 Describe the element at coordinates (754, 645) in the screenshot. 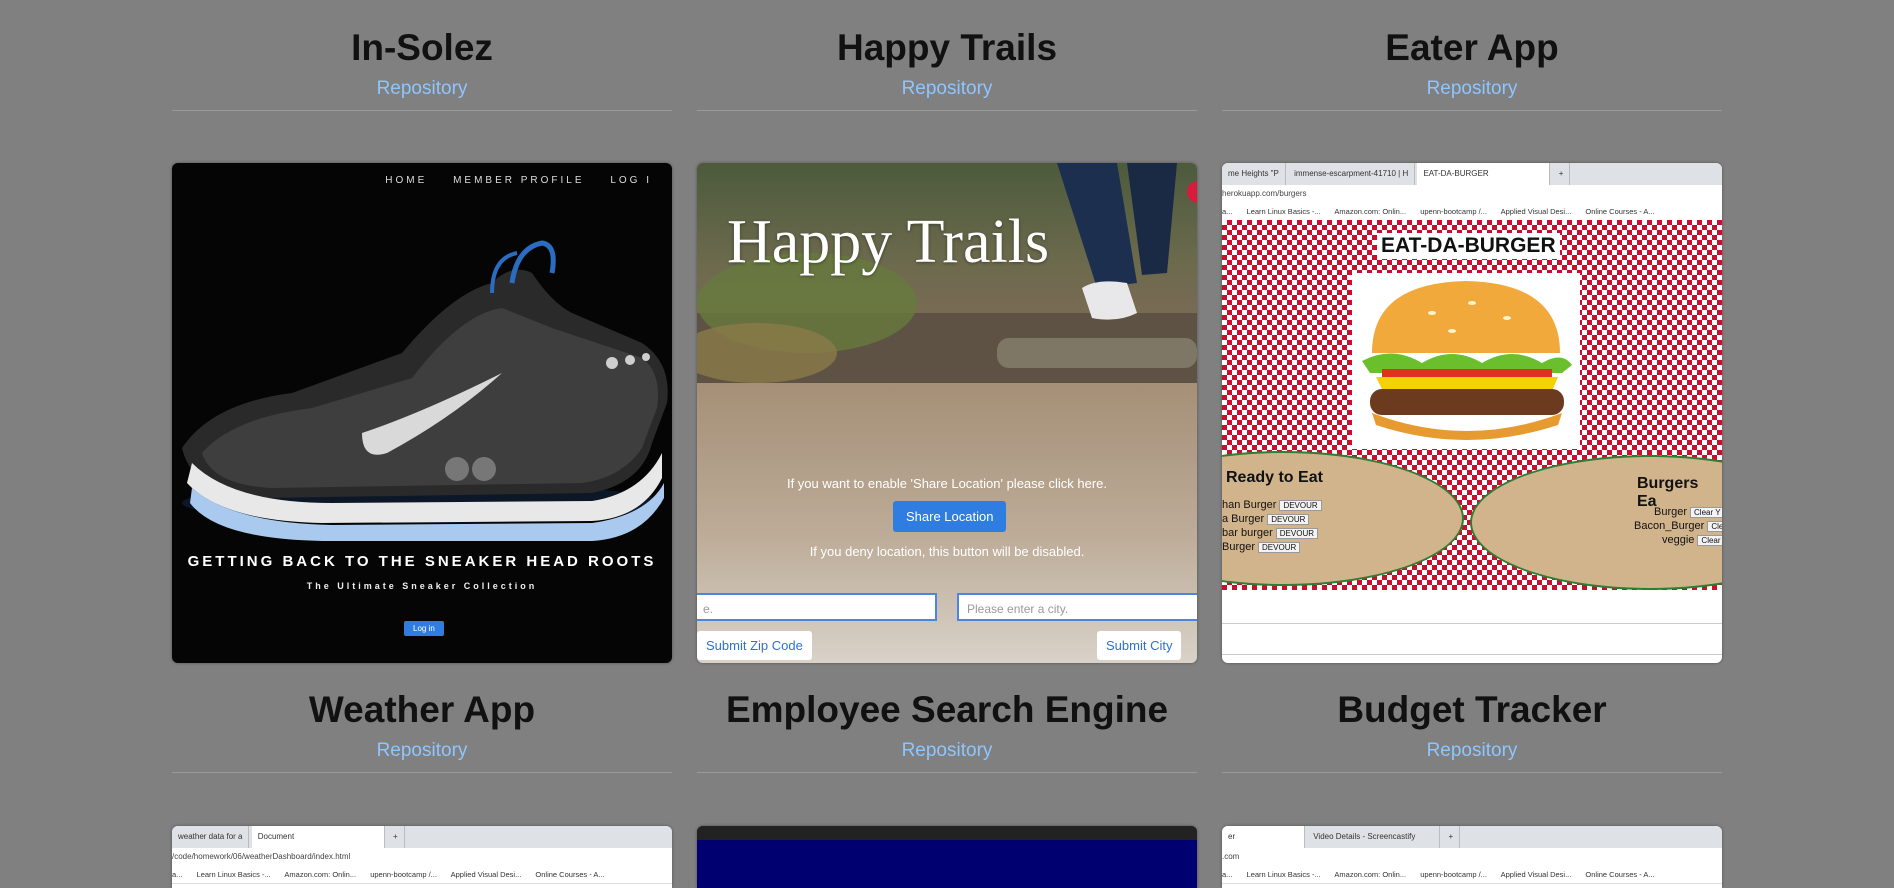

I see `submit-zip-button: Submit Zip Code` at that location.